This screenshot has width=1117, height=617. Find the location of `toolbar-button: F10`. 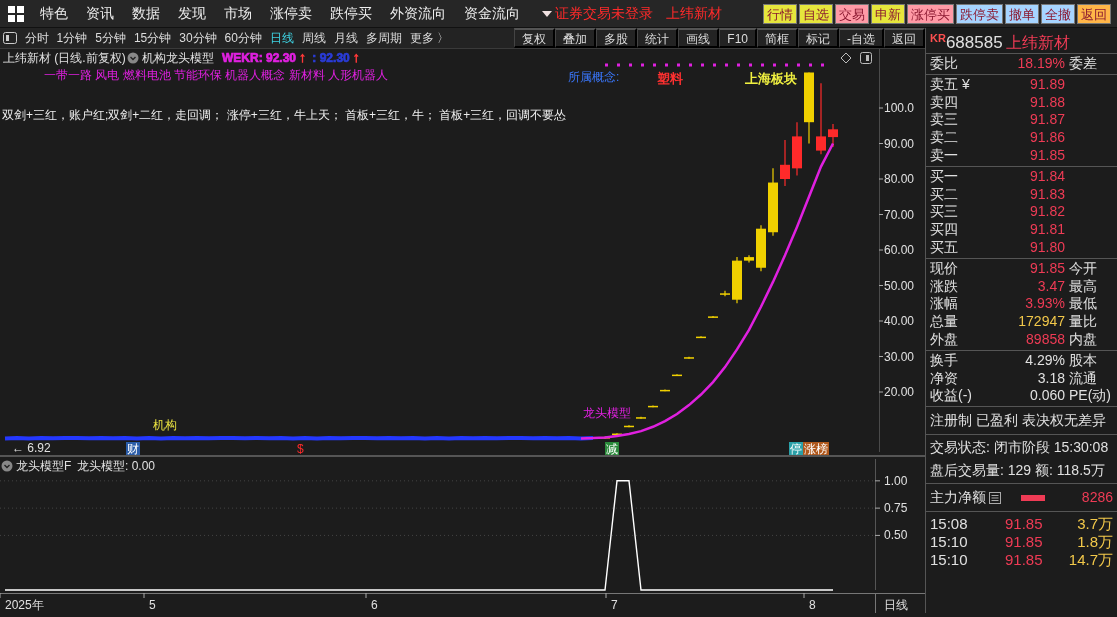

toolbar-button: F10 is located at coordinates (738, 38).